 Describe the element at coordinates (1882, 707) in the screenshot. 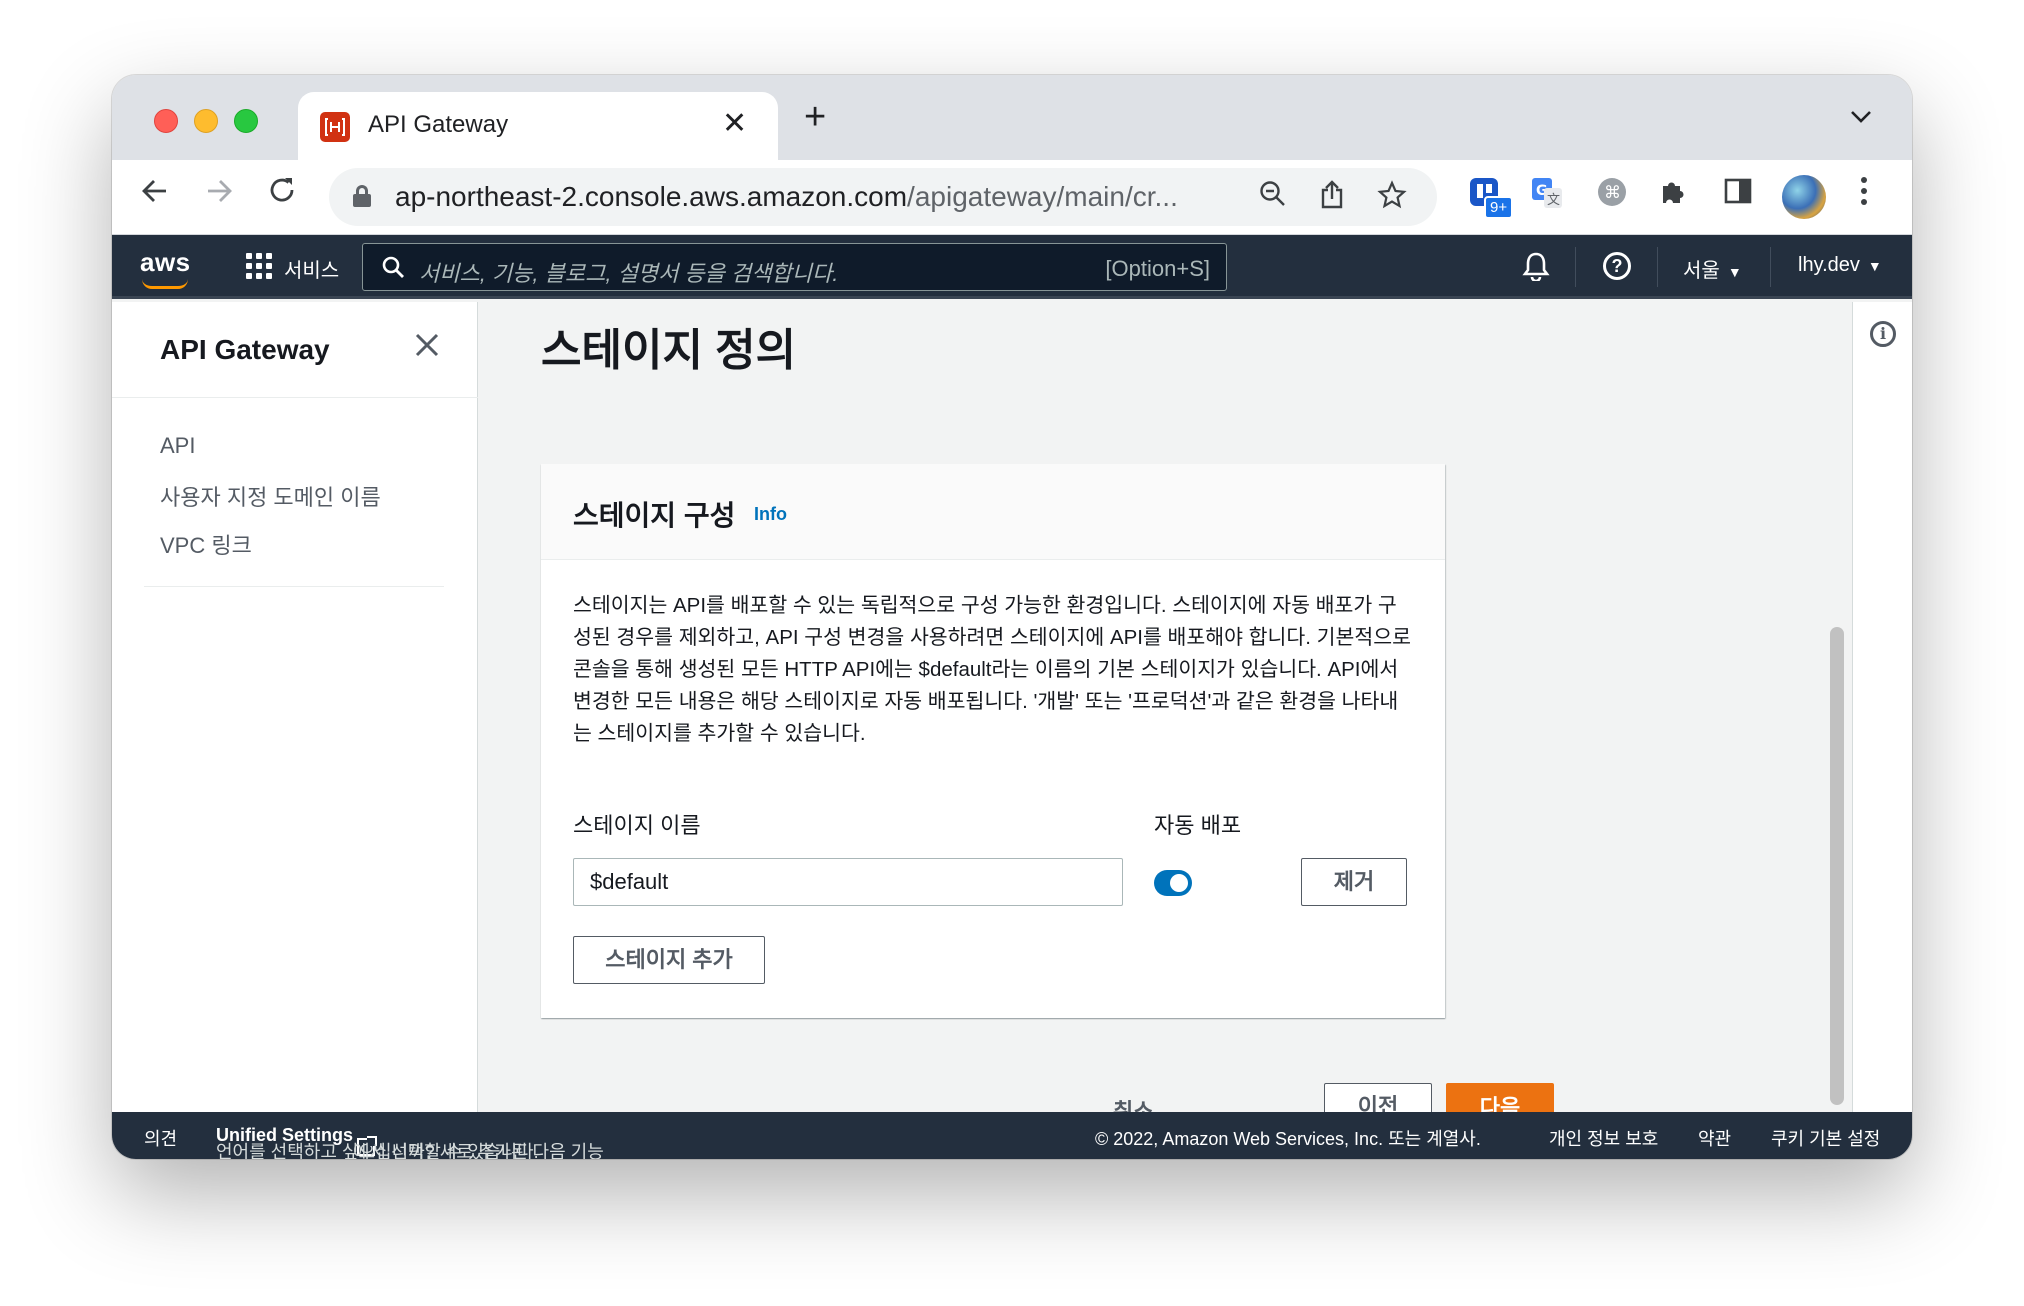

I see `help-panel-rail: i` at that location.